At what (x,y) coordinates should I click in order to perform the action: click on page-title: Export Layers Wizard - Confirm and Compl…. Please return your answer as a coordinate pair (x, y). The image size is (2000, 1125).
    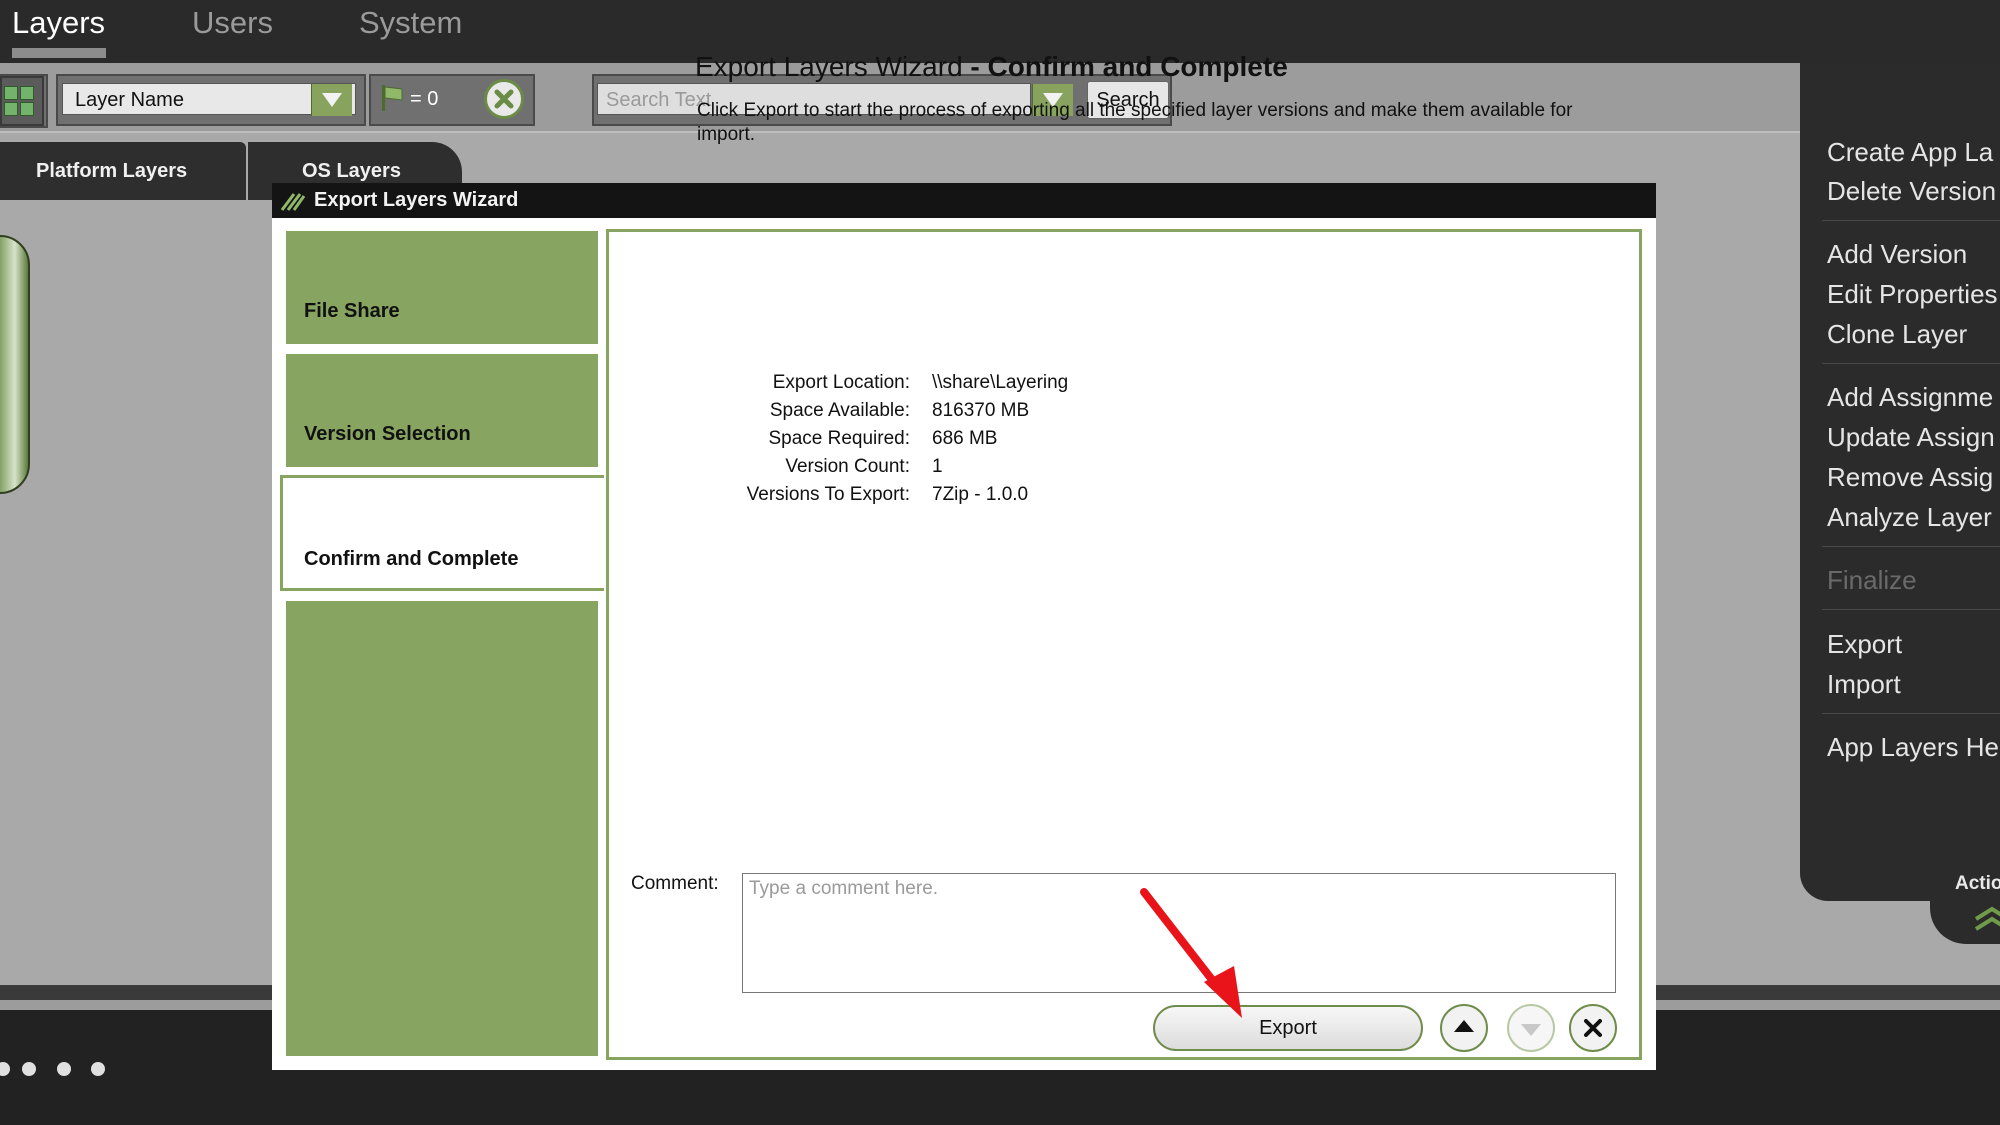
    Looking at the image, I should click on (991, 67).